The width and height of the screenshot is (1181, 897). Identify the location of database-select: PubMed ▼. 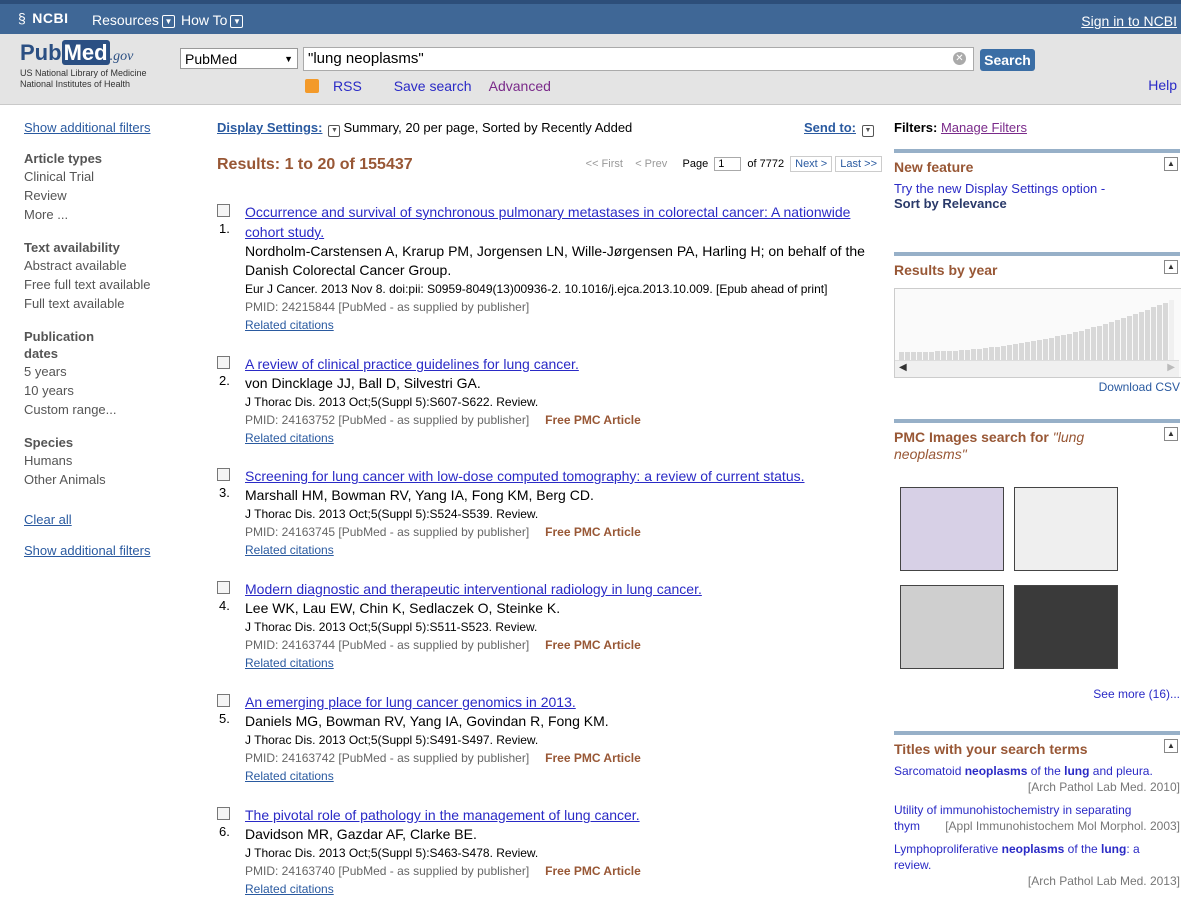
(239, 58).